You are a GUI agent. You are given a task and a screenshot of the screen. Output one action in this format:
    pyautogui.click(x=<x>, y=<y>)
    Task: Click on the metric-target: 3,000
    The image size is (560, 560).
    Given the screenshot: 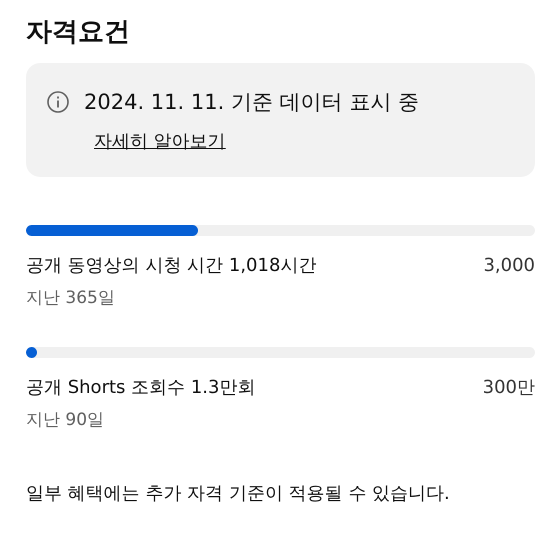 What is the action you would take?
    pyautogui.click(x=509, y=266)
    